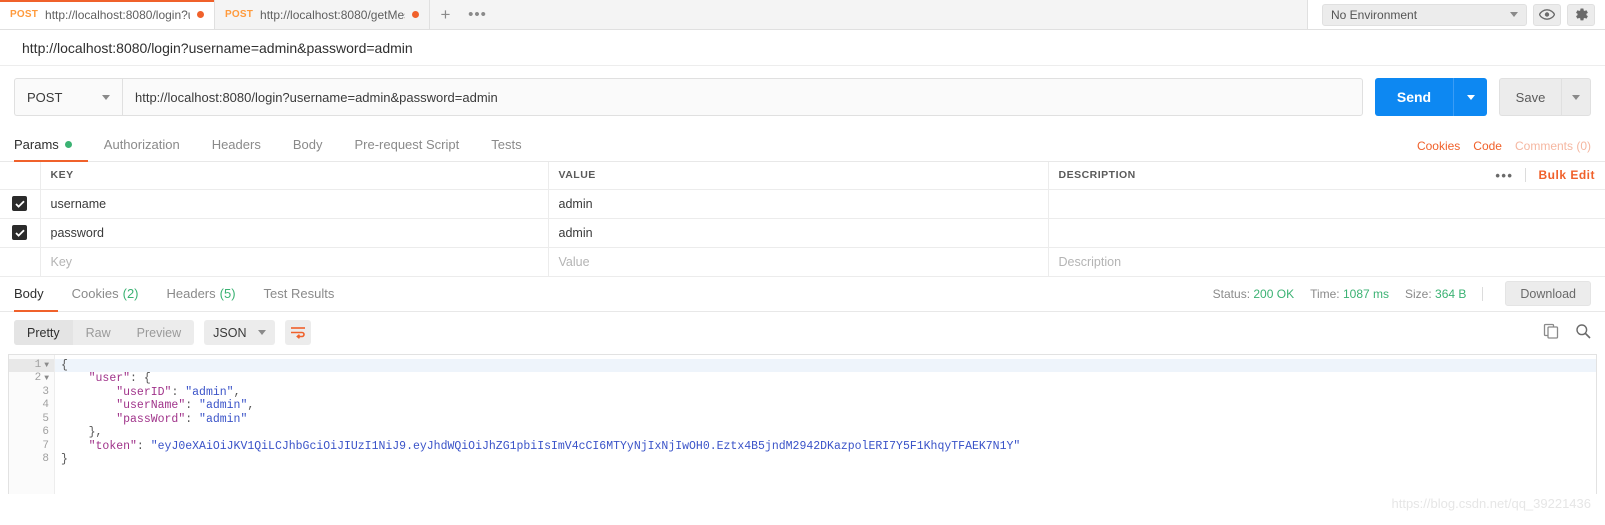 The height and width of the screenshot is (525, 1605). I want to click on line-number: 5, so click(45, 418).